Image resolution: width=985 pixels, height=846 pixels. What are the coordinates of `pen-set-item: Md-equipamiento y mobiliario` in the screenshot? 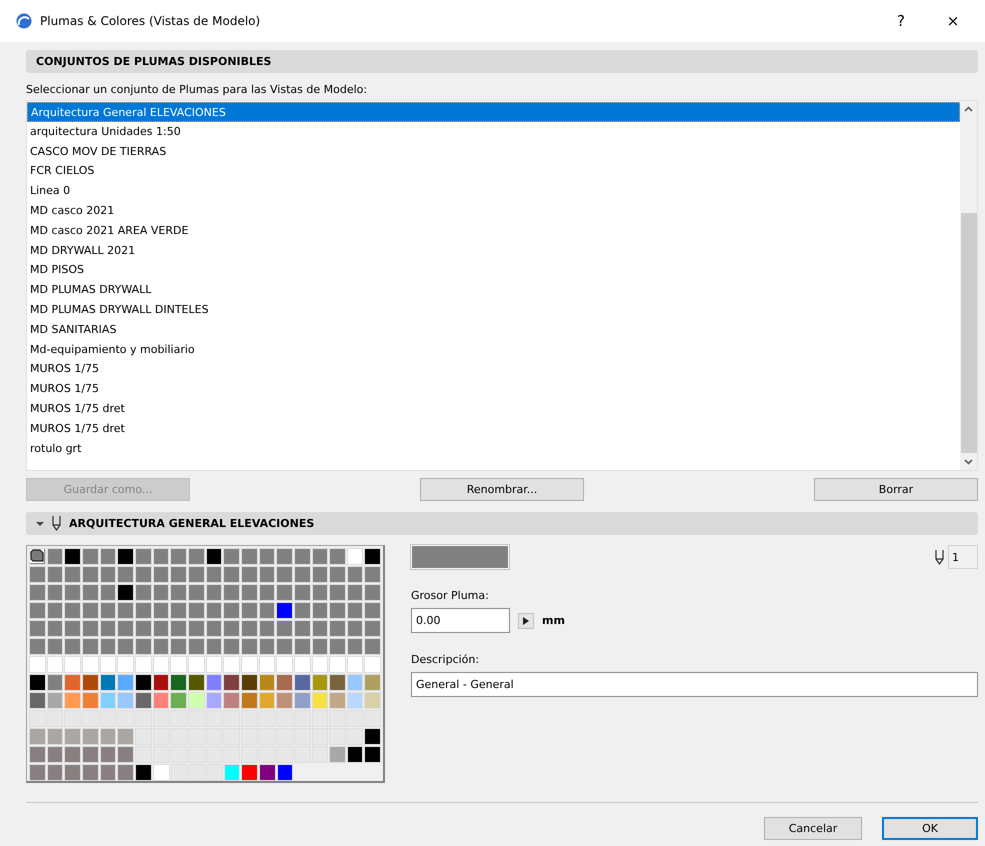 It's located at (493, 350).